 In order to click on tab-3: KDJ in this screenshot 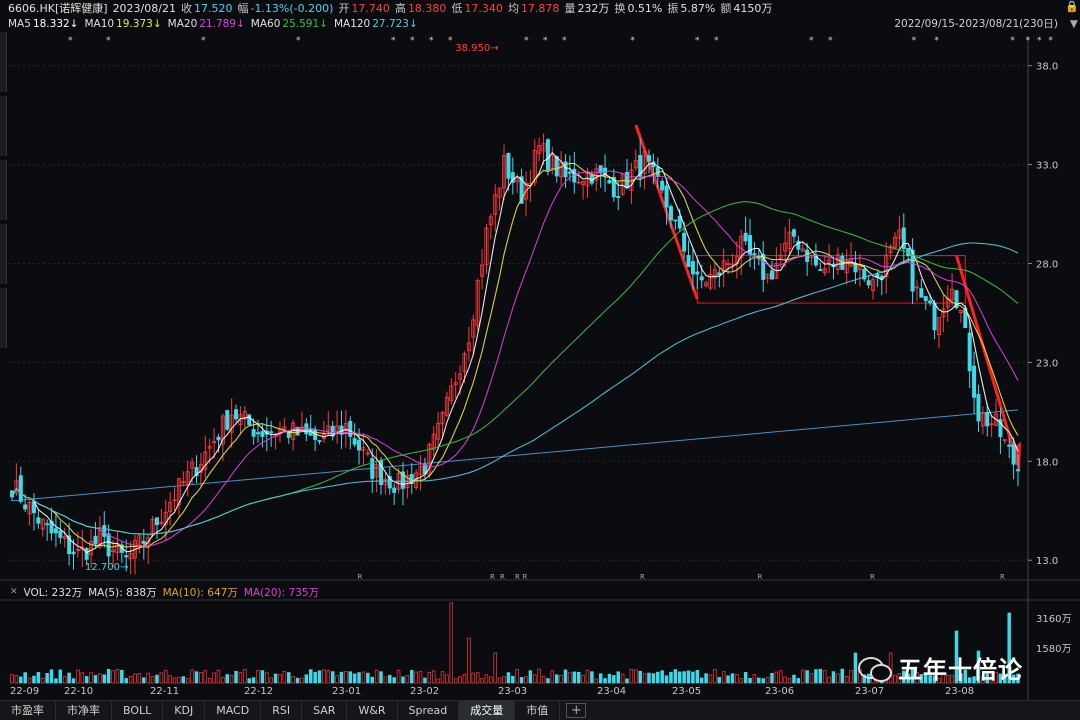, I will do `click(184, 710)`.